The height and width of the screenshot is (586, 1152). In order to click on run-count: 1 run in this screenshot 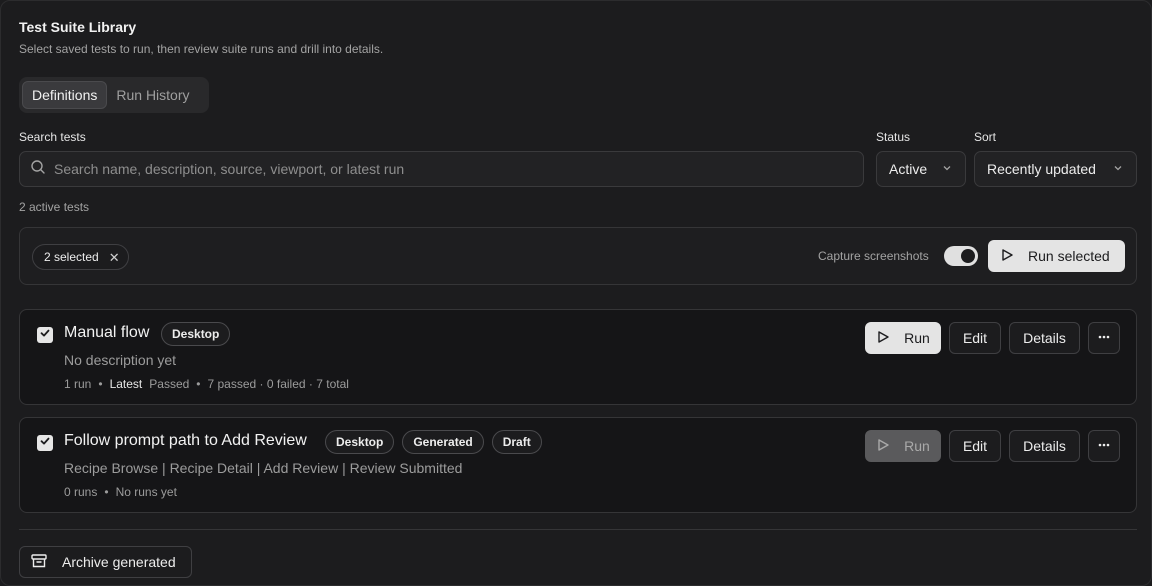, I will do `click(78, 384)`.